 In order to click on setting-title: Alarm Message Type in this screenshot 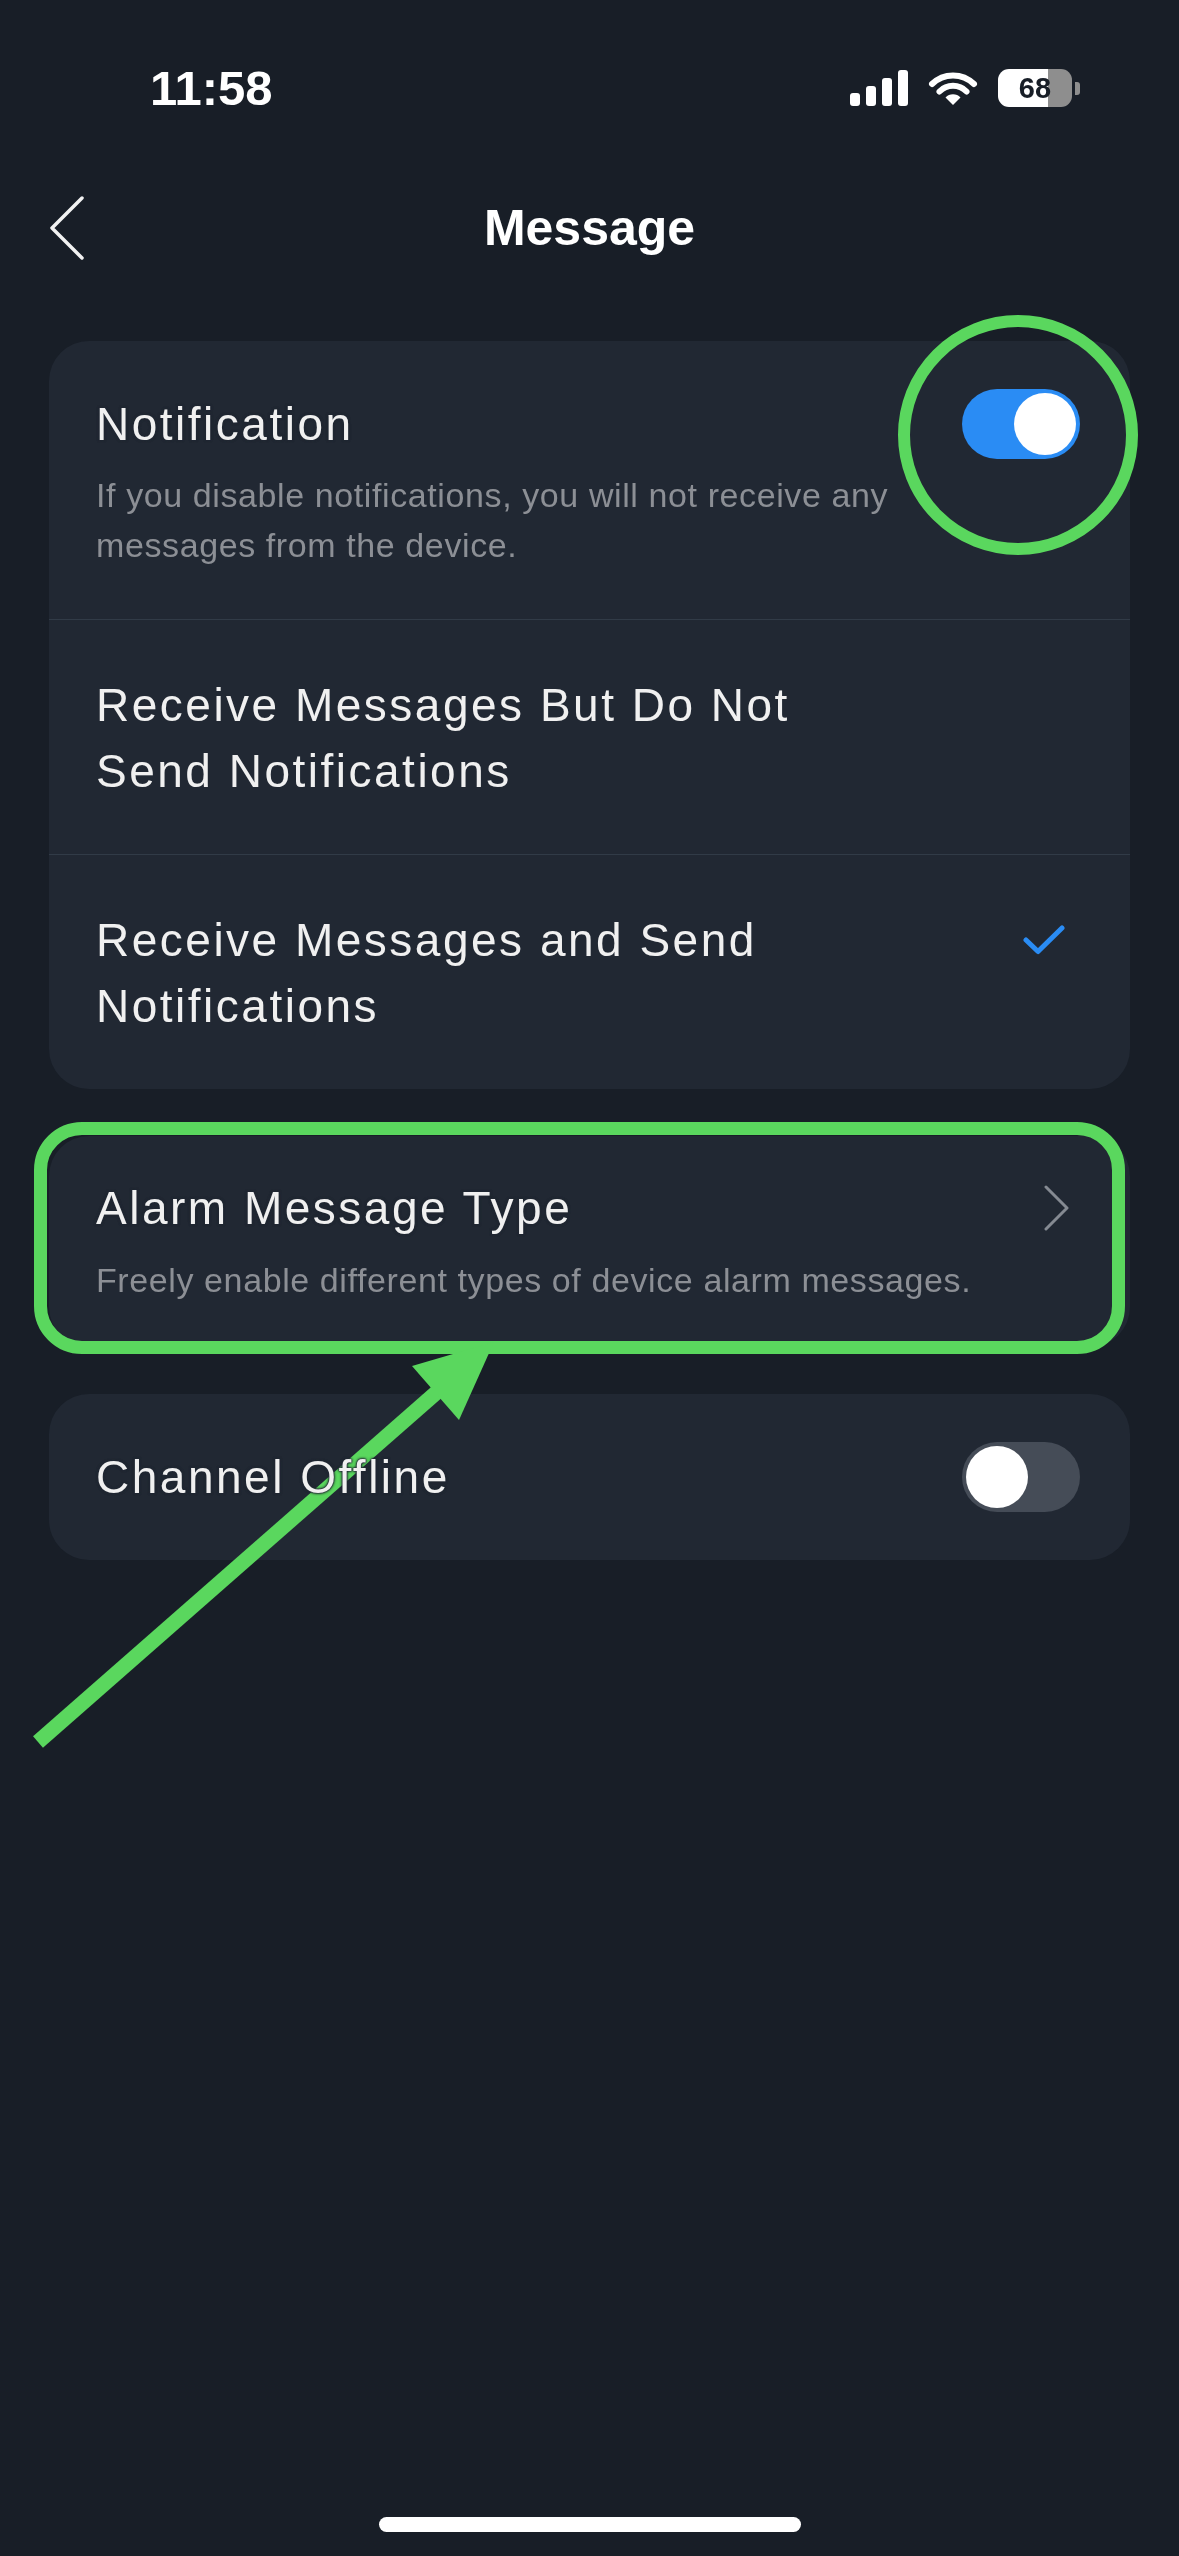, I will do `click(334, 1208)`.